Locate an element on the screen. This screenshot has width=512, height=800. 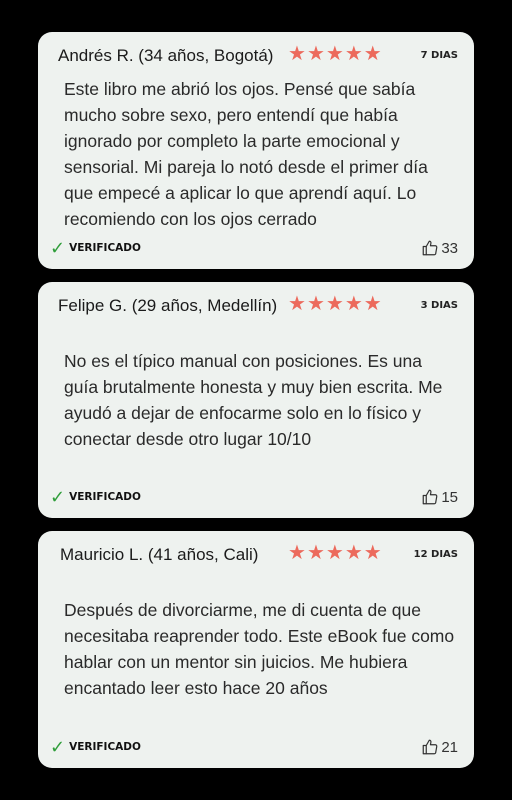
like-count: 15 is located at coordinates (449, 497).